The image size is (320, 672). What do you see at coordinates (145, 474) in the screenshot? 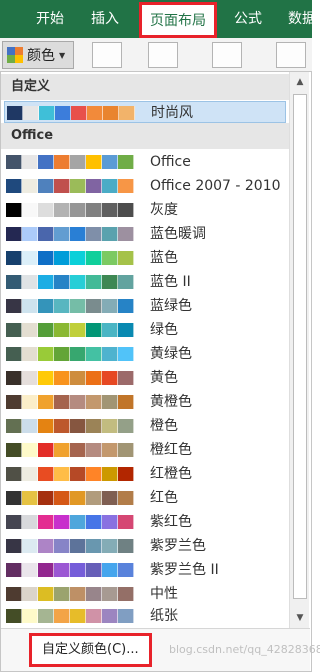
I see `theme-row: 红橙色` at bounding box center [145, 474].